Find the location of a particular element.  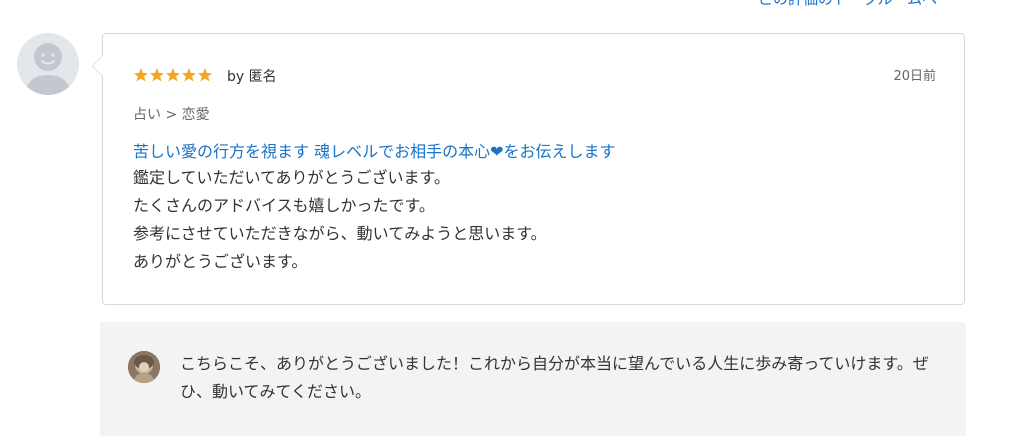

seller-avatar-icon is located at coordinates (144, 367).